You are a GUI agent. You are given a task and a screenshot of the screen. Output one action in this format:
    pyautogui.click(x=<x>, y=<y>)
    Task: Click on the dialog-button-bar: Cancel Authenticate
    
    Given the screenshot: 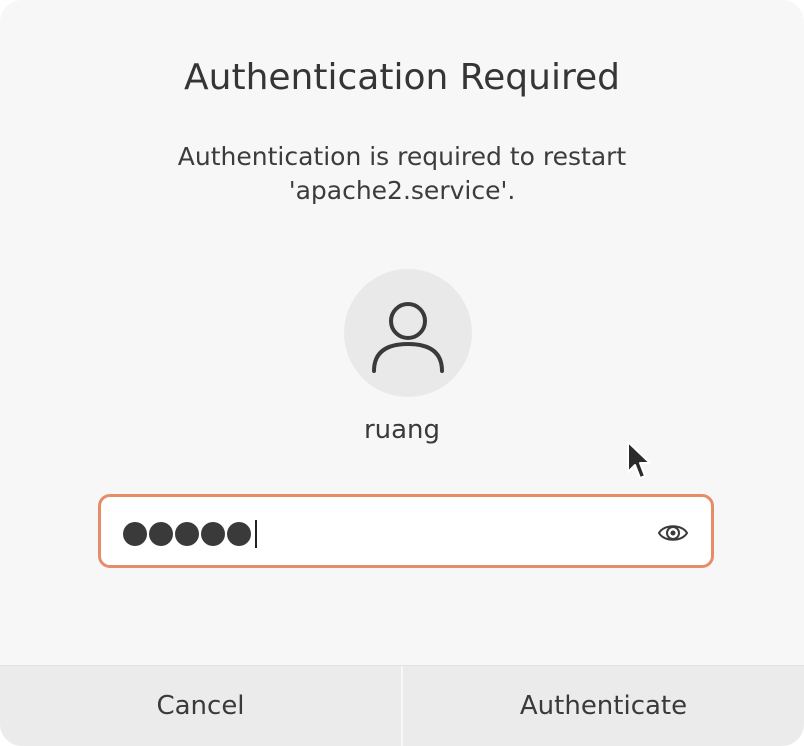 What is the action you would take?
    pyautogui.click(x=402, y=705)
    